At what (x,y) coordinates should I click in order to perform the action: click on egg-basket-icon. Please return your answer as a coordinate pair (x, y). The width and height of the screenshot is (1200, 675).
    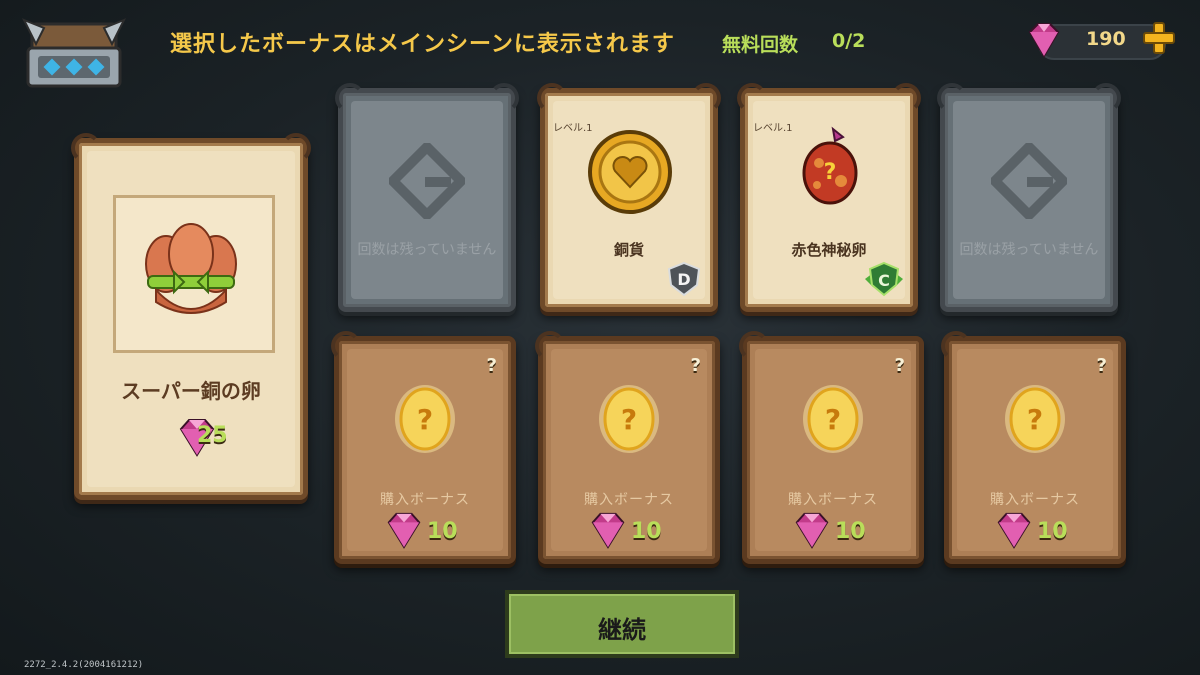
    Looking at the image, I should click on (191, 268).